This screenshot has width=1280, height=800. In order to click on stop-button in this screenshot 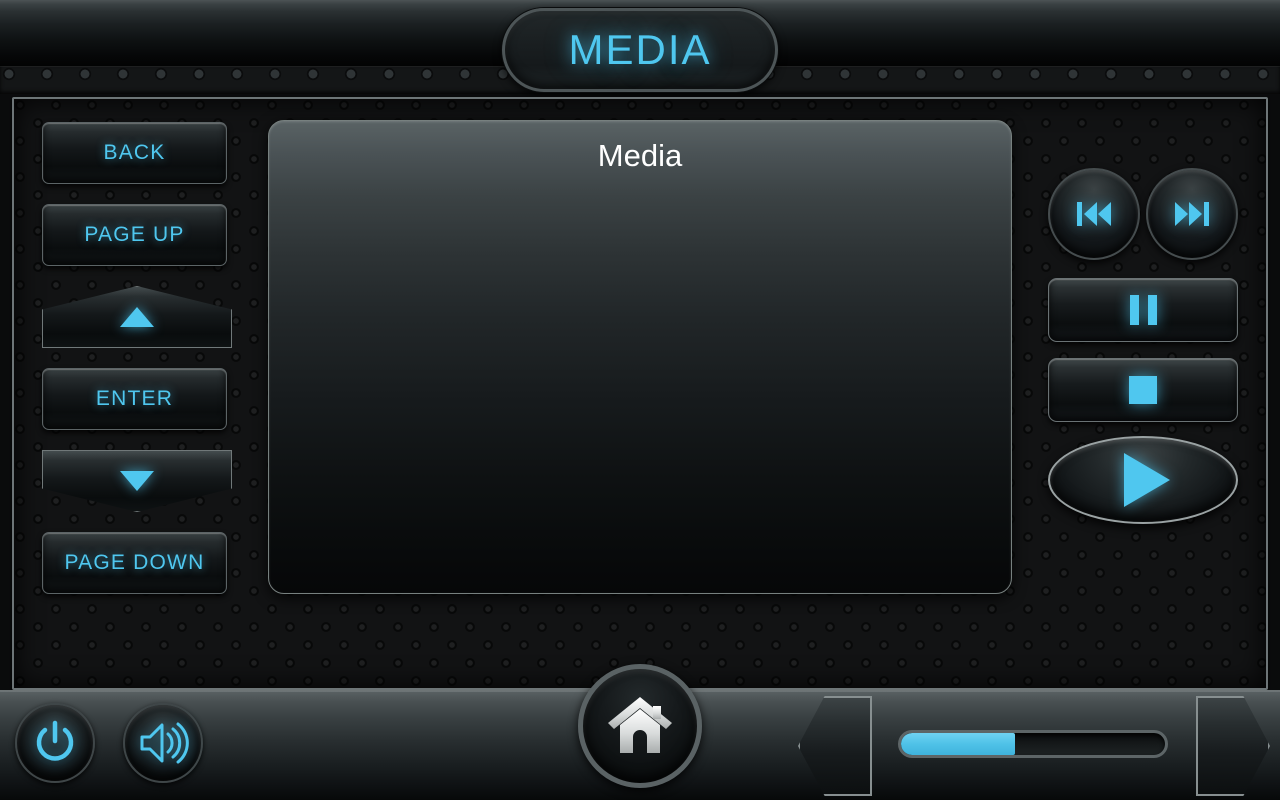, I will do `click(1143, 390)`.